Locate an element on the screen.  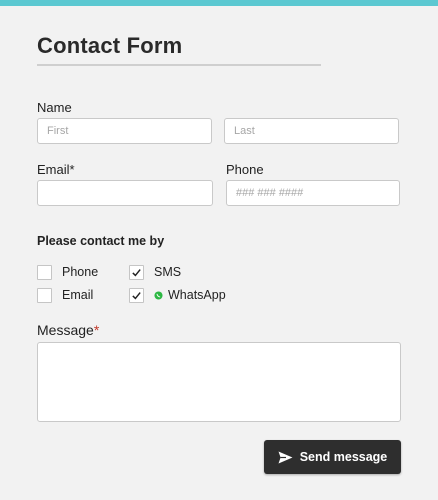
email-label: Email* is located at coordinates (56, 169).